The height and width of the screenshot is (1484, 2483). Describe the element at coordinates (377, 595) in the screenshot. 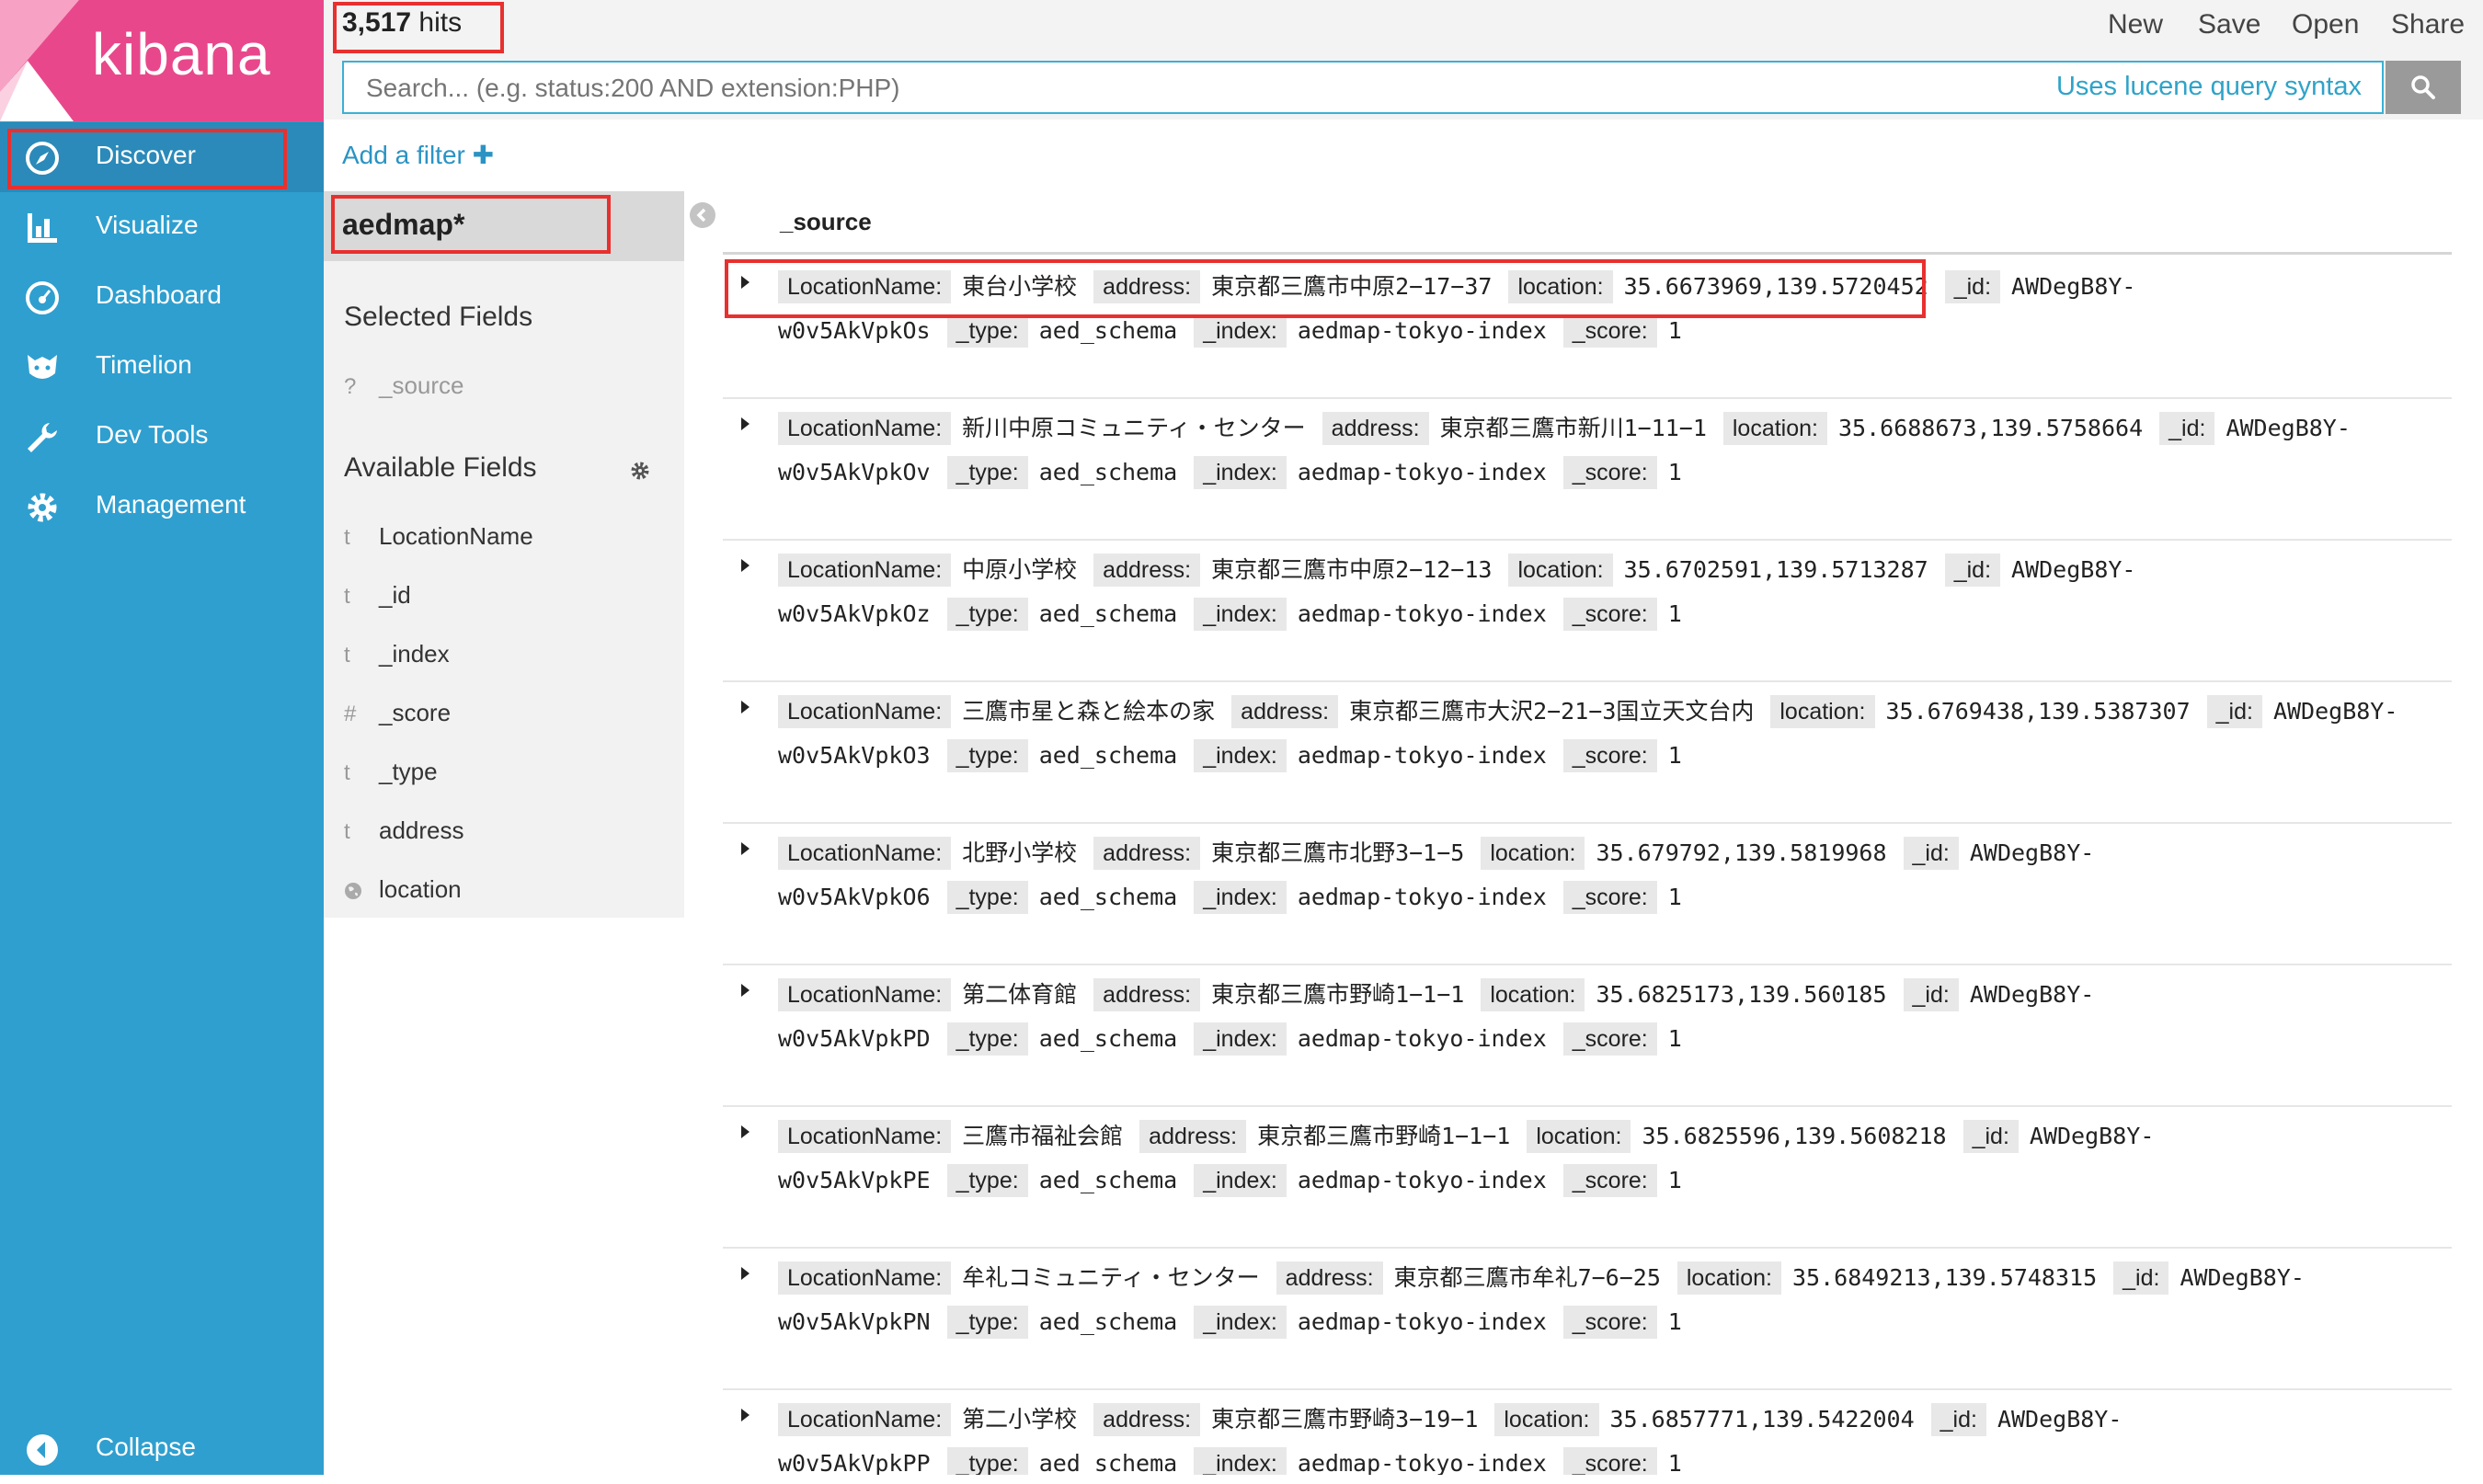

I see `available-field: t _id` at that location.